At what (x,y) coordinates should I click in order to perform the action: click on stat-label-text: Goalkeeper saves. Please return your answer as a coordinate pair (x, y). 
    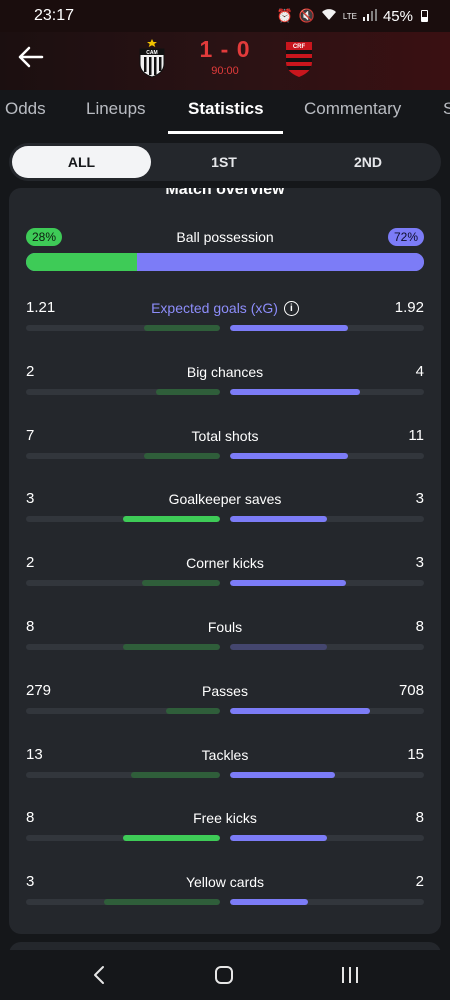
    Looking at the image, I should click on (225, 499).